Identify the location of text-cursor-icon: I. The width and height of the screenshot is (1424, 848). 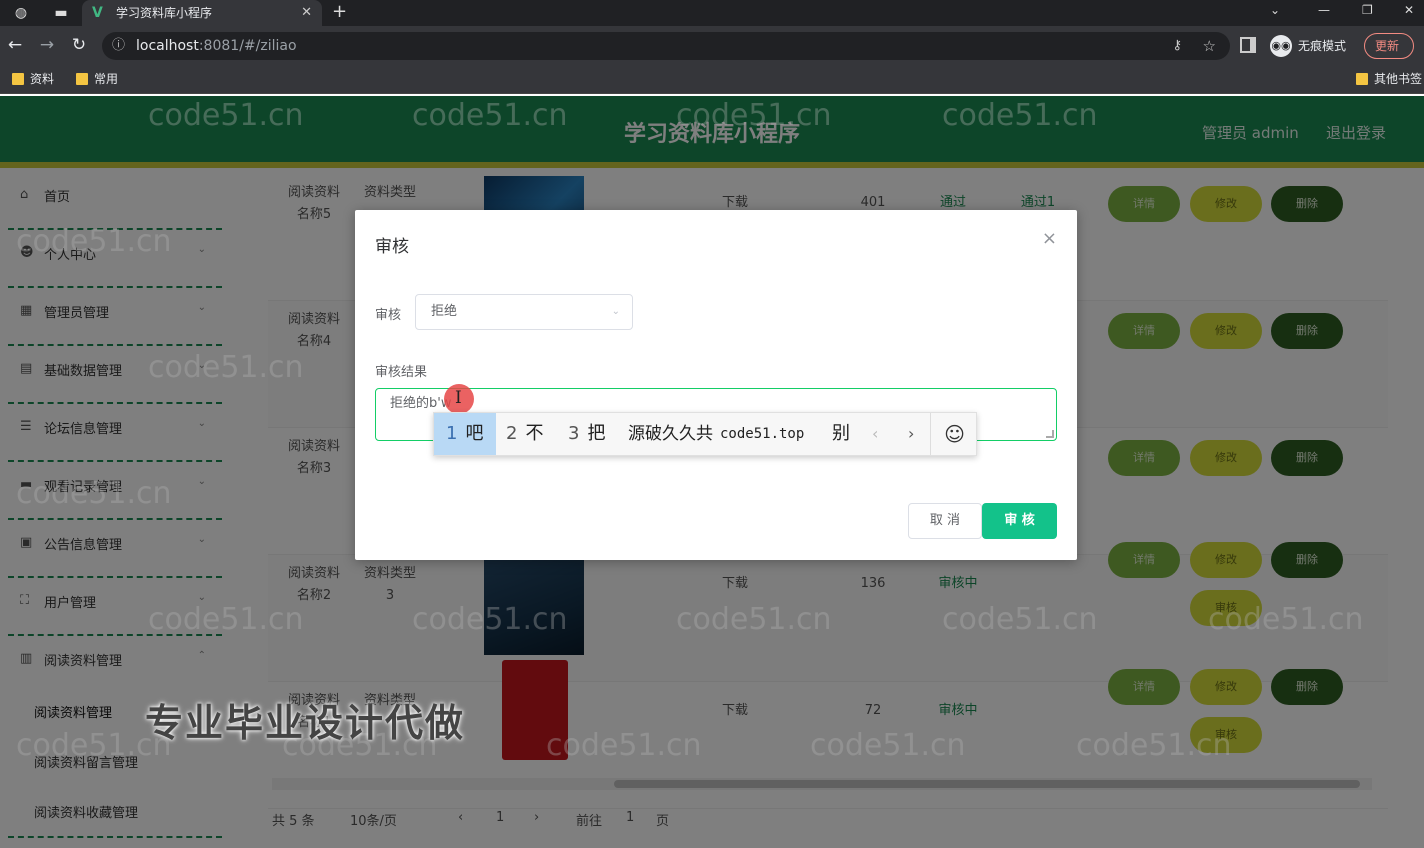
(458, 398).